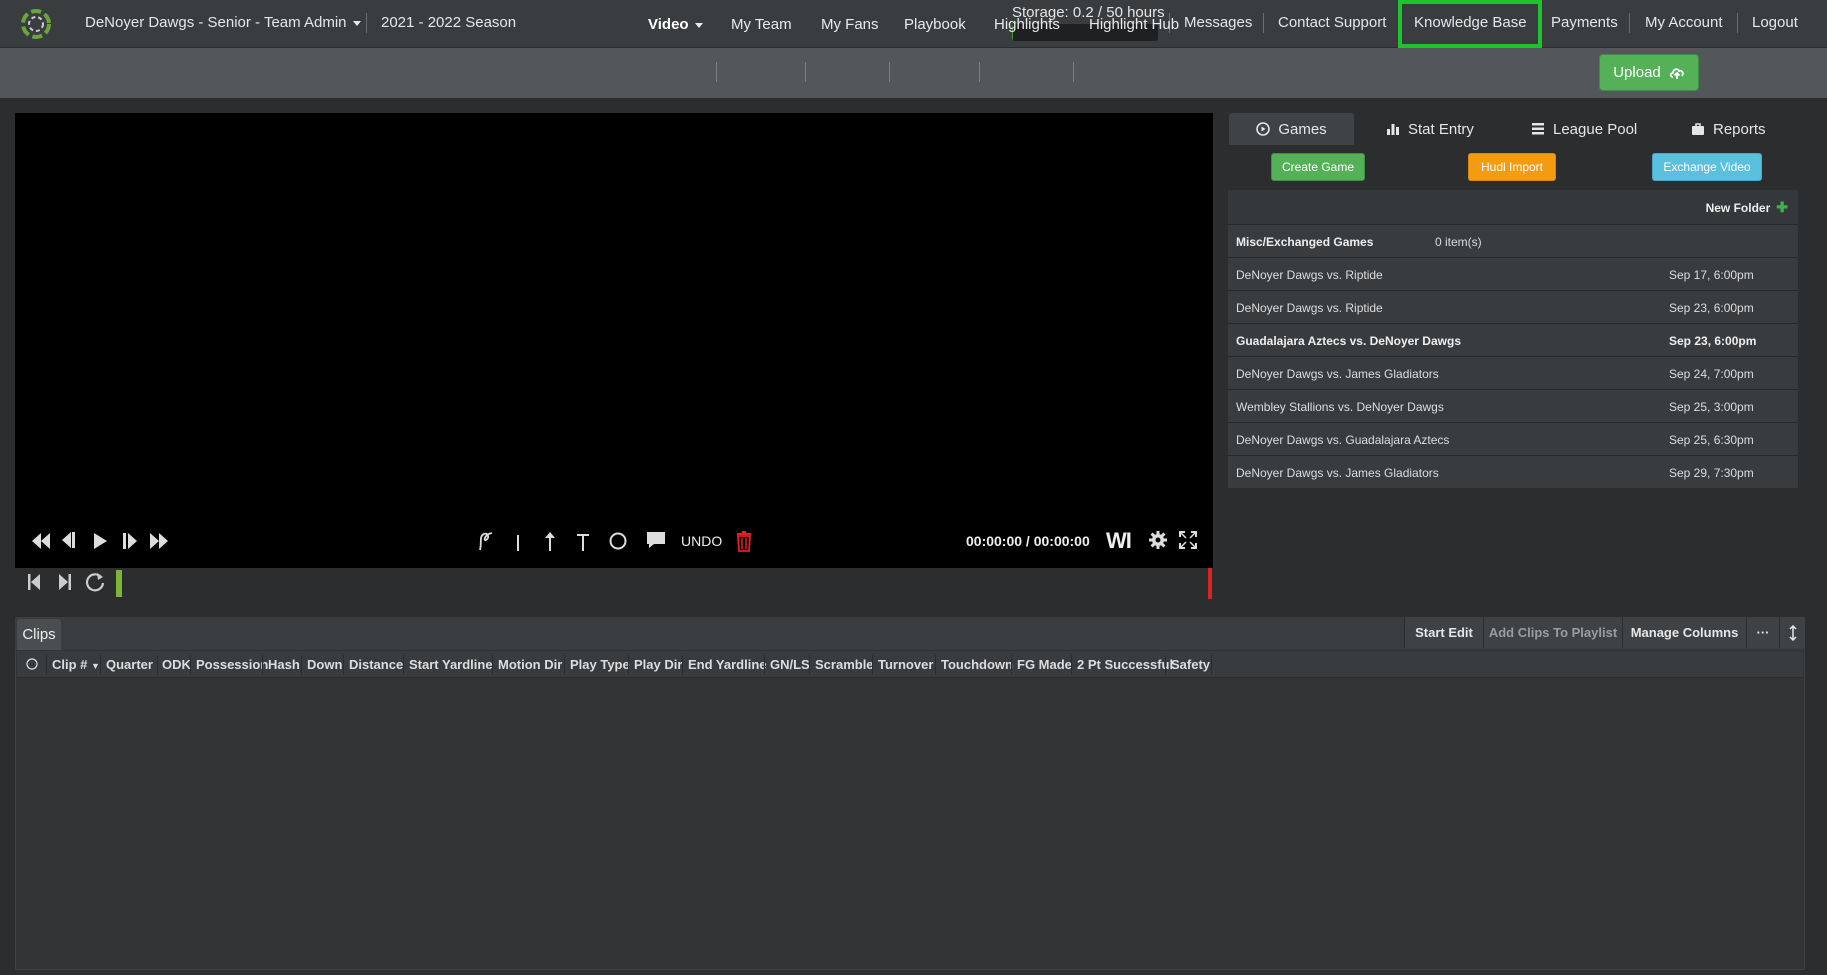 The image size is (1827, 975). Describe the element at coordinates (1676, 73) in the screenshot. I see `cloud-upload-icon` at that location.